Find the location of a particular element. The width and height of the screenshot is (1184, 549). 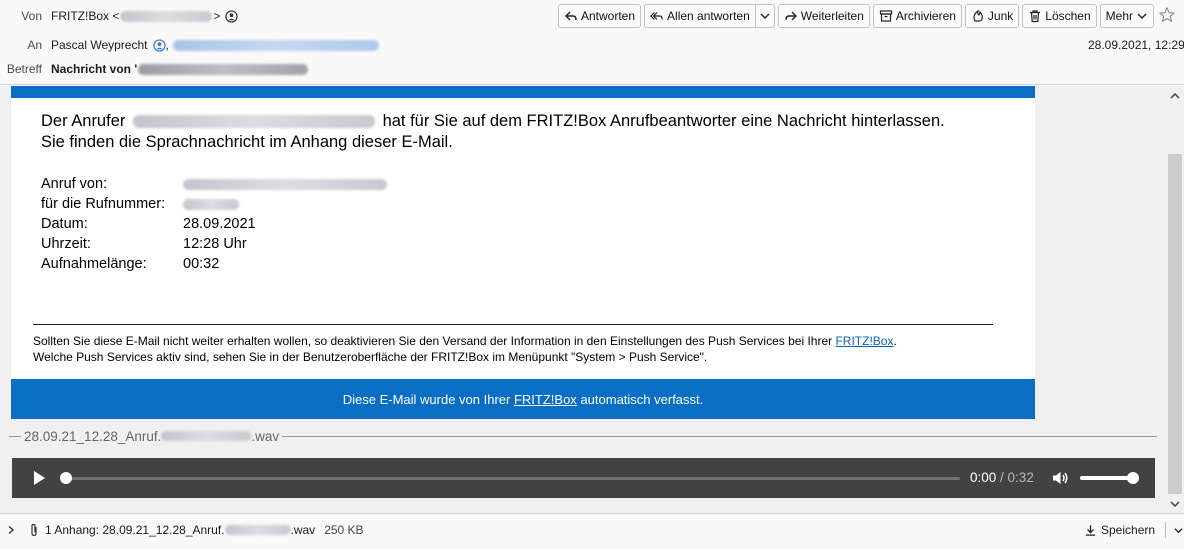

banner-text-a: Diese E-Mail wurde von Ihrer is located at coordinates (426, 399).